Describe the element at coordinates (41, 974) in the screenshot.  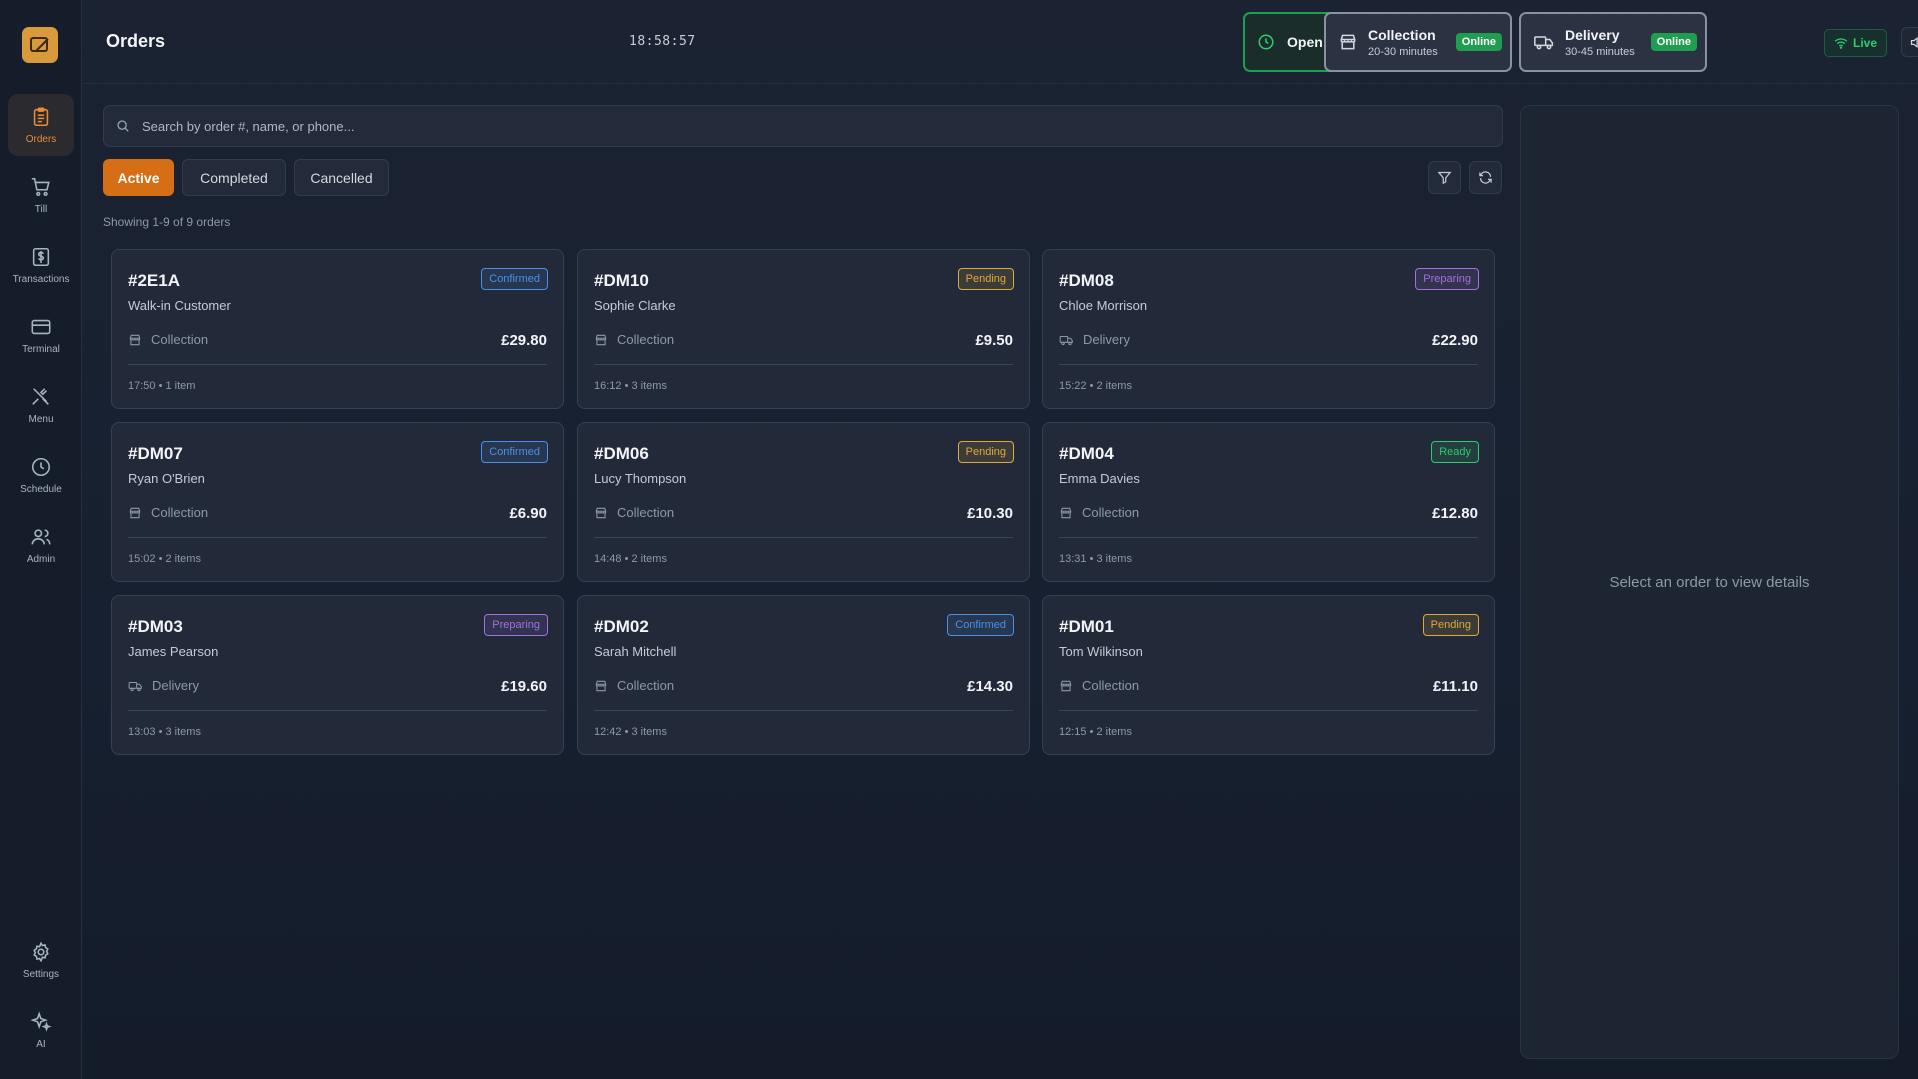
I see `sidebar-item-label: Settings` at that location.